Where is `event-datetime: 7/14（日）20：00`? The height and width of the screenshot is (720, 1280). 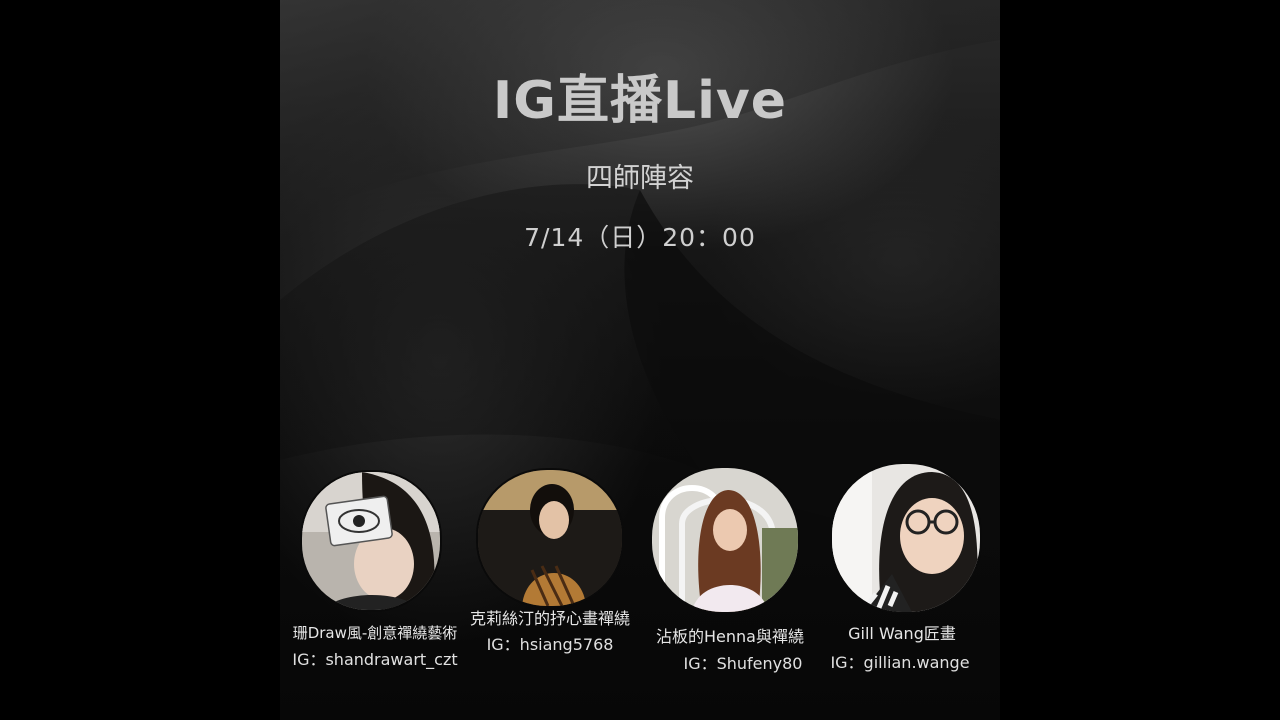
event-datetime: 7/14（日）20：00 is located at coordinates (640, 237).